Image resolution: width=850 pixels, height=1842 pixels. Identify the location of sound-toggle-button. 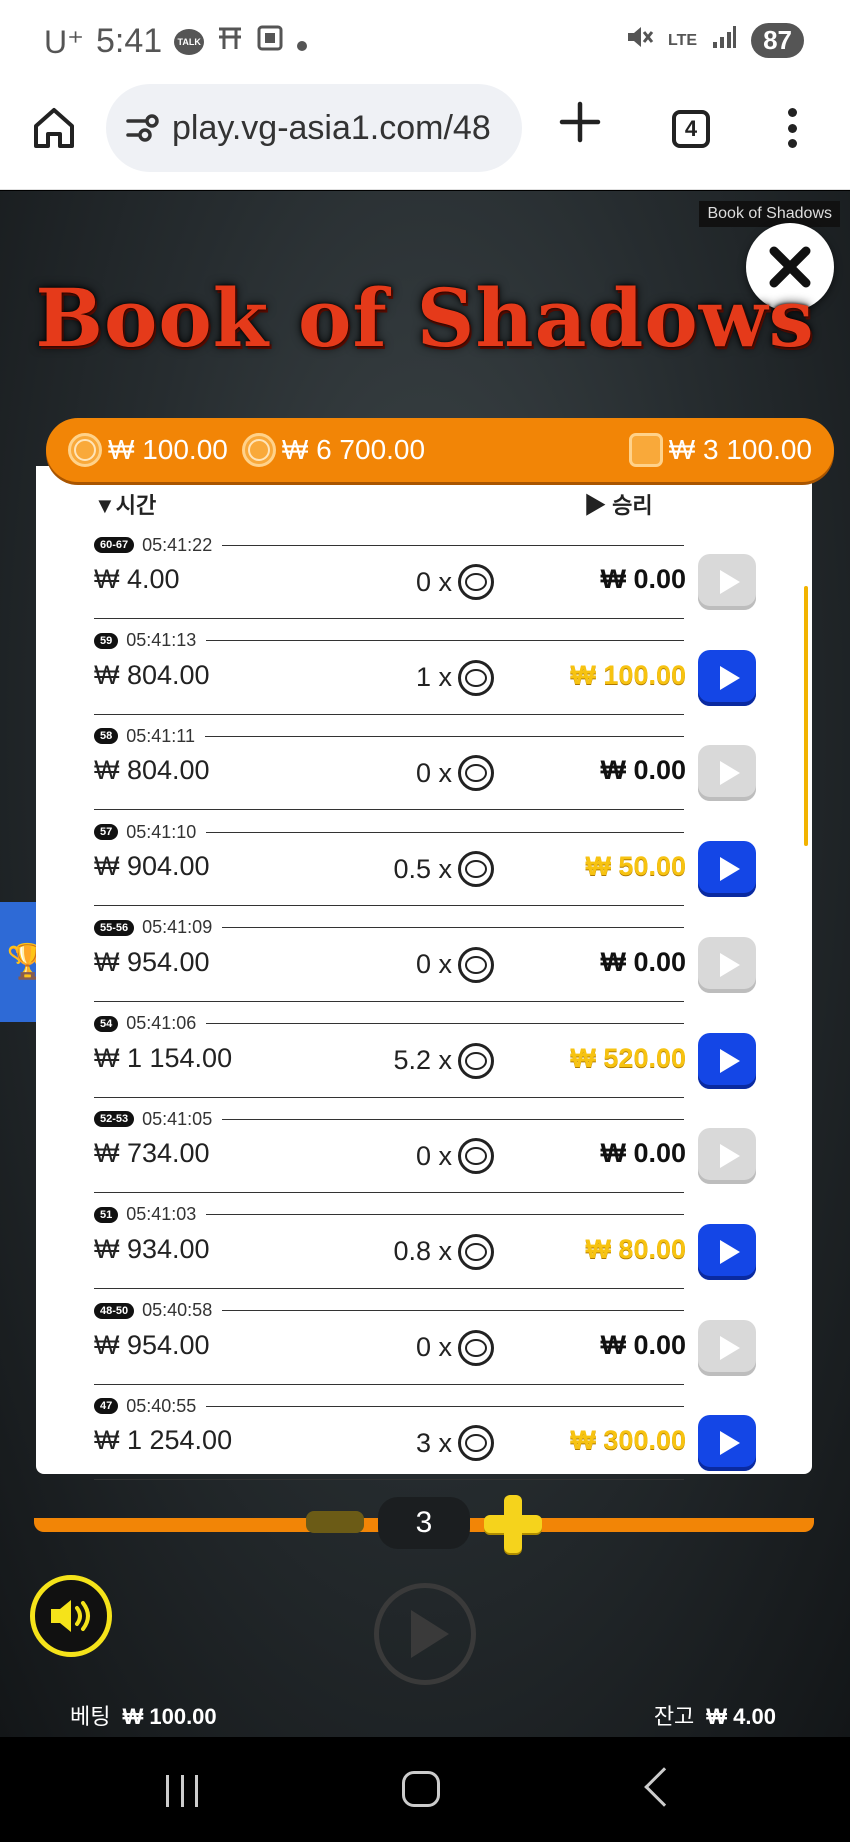
(71, 1616).